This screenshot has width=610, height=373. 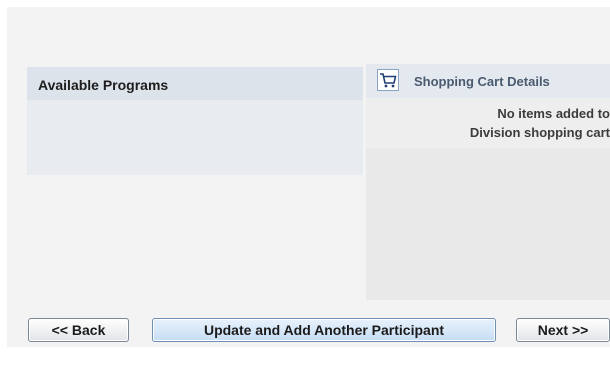 What do you see at coordinates (103, 85) in the screenshot?
I see `available-programs-title: Available Programs` at bounding box center [103, 85].